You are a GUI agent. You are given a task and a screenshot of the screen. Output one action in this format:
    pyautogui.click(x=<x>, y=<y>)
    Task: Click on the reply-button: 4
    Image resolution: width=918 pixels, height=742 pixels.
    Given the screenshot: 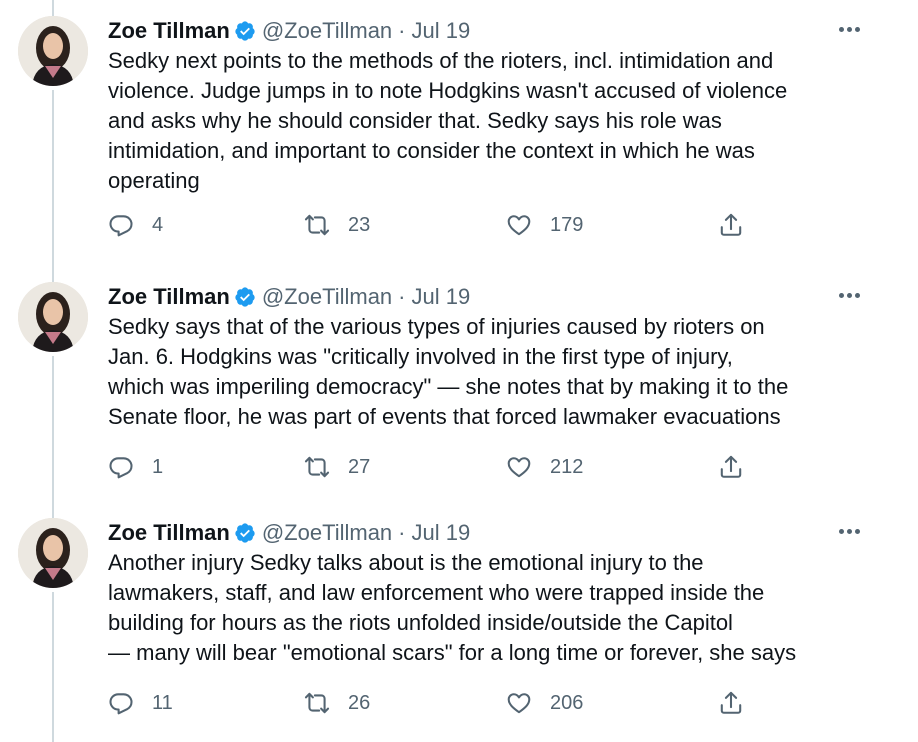 What is the action you would take?
    pyautogui.click(x=135, y=225)
    